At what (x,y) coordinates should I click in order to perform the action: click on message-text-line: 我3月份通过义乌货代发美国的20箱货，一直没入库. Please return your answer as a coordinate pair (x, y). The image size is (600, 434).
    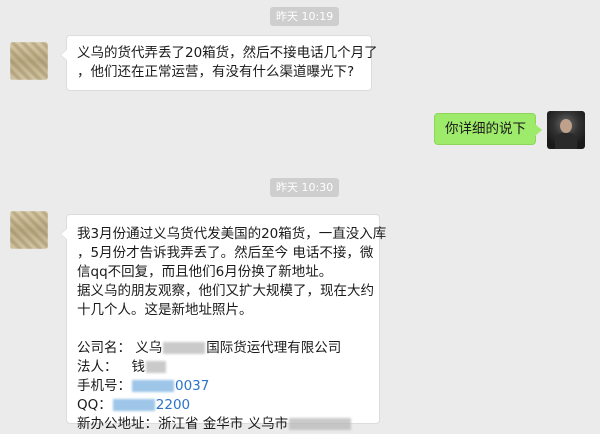
    Looking at the image, I should click on (232, 234).